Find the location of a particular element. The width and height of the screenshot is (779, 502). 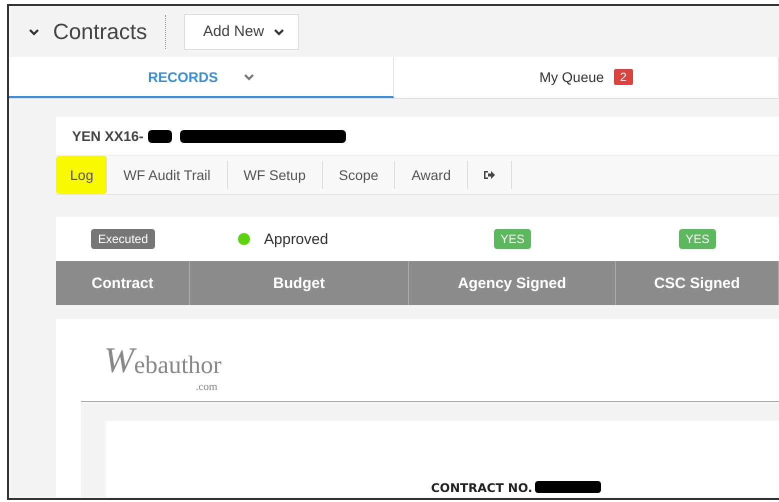

add-new-button: Add New is located at coordinates (242, 32).